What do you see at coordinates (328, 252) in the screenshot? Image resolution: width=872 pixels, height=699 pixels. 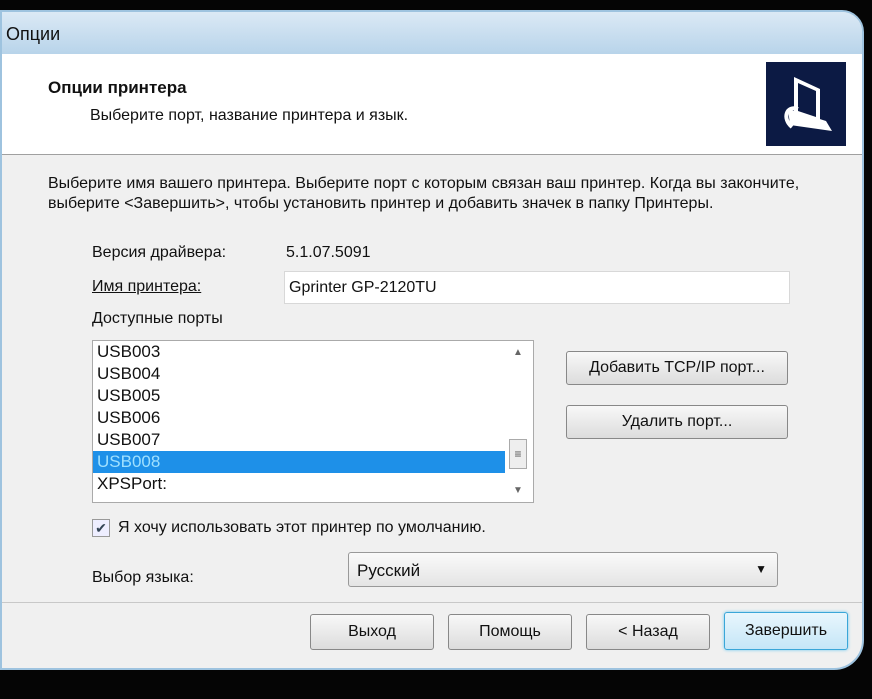 I see `driver-version-value: 5.1.07.5091` at bounding box center [328, 252].